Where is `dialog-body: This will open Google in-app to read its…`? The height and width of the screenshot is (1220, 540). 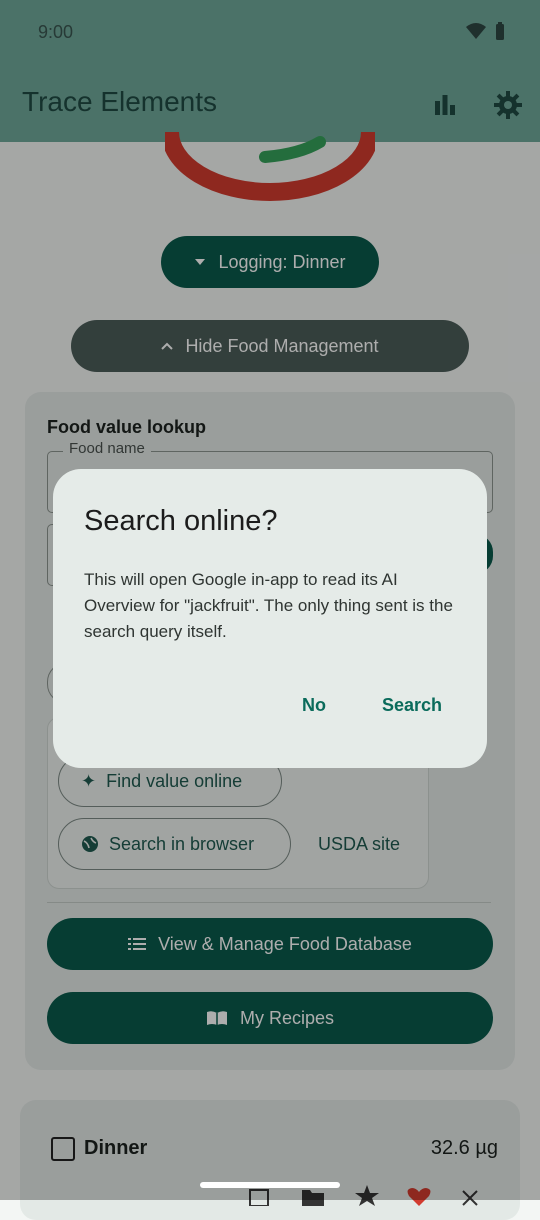 dialog-body: This will open Google in-app to read its… is located at coordinates (268, 605).